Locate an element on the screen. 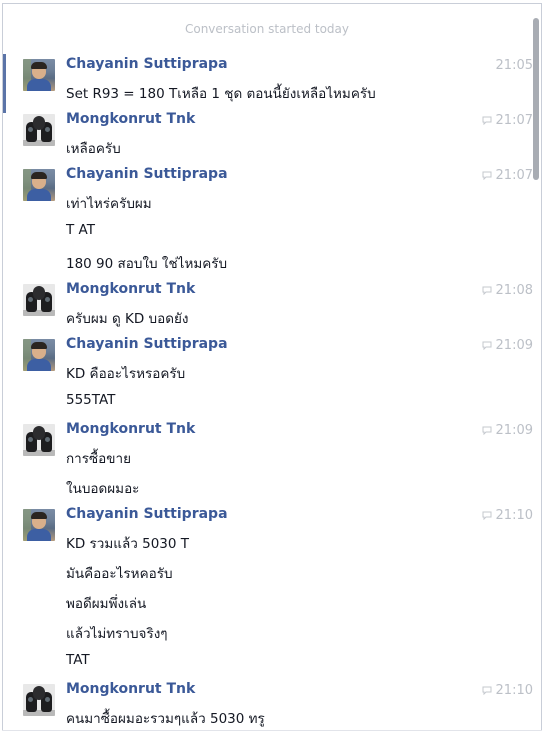  message-text: TAT is located at coordinates (78, 660).